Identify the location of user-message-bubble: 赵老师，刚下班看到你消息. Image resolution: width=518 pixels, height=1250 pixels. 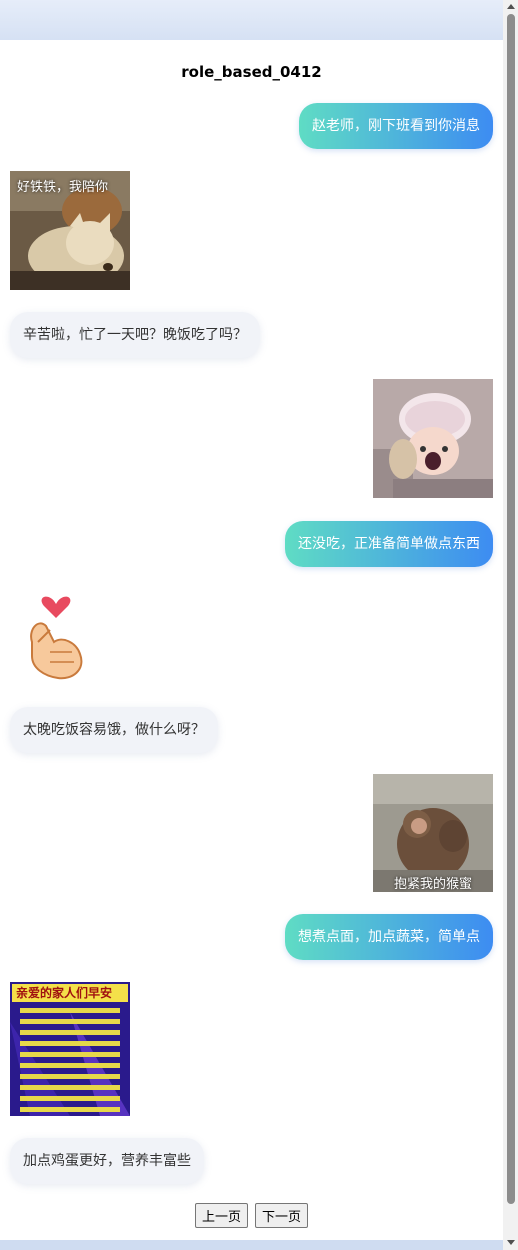
(396, 126).